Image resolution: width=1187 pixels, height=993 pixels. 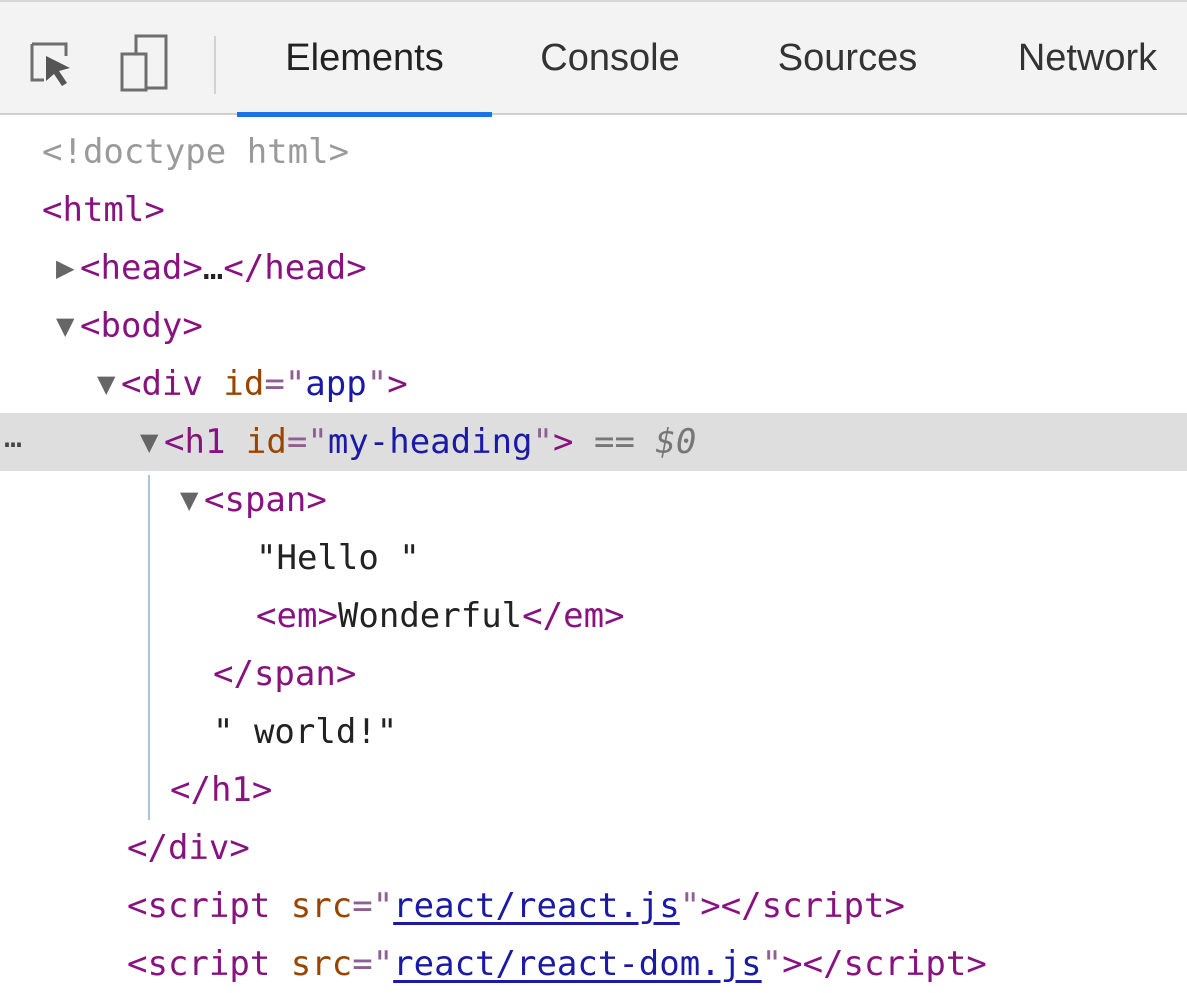 I want to click on tab-sources: Sources, so click(x=847, y=58).